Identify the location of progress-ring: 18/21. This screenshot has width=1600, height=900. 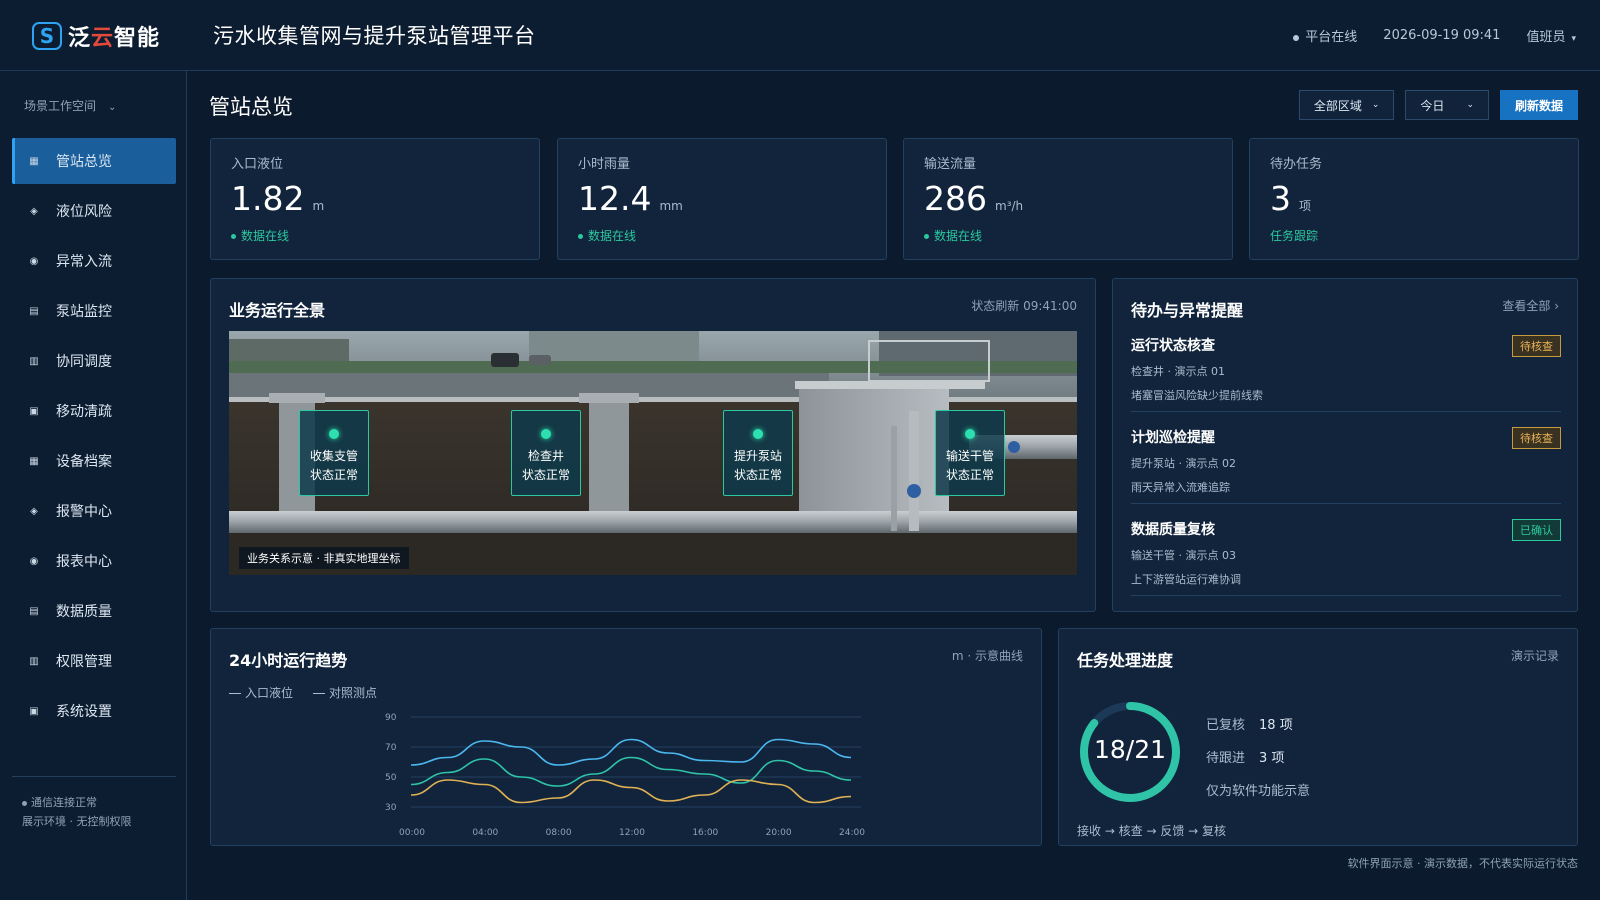
(1130, 752).